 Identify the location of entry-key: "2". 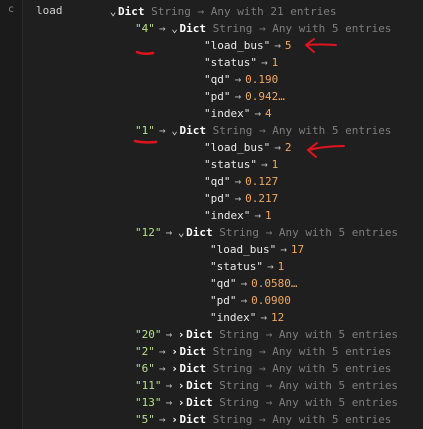
(145, 351).